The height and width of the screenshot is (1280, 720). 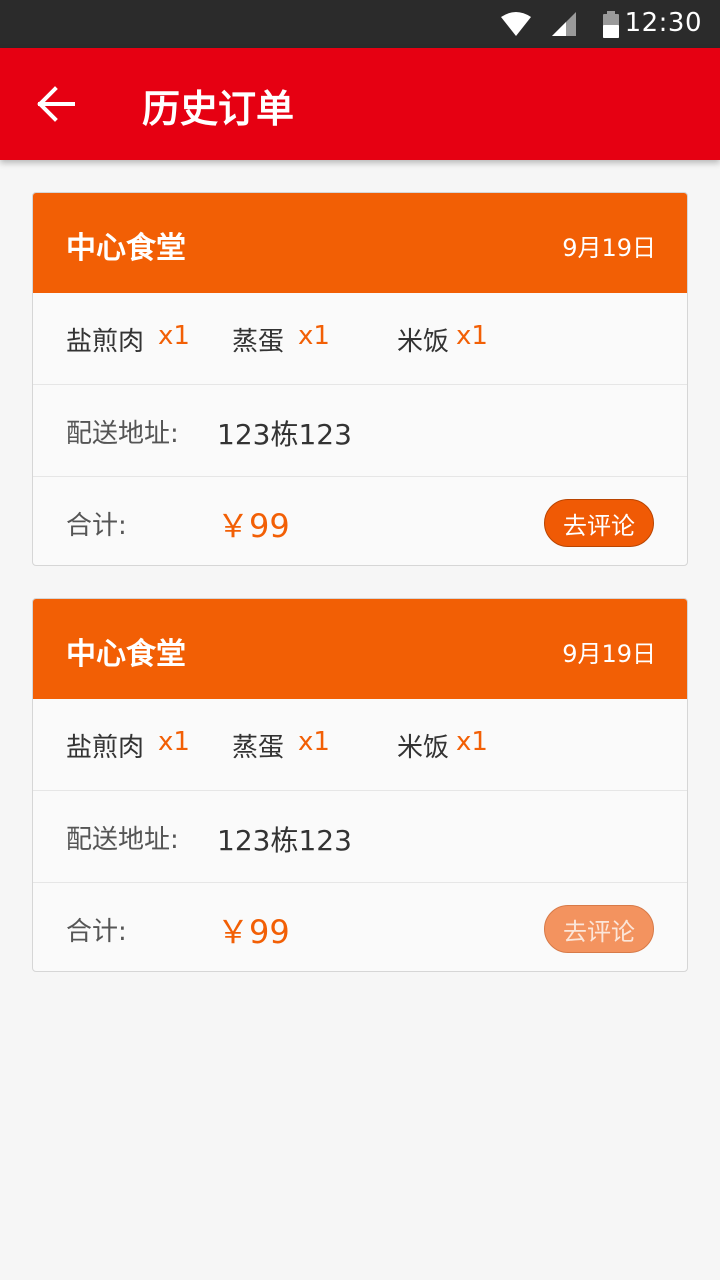 I want to click on arrow-left-icon, so click(x=56, y=104).